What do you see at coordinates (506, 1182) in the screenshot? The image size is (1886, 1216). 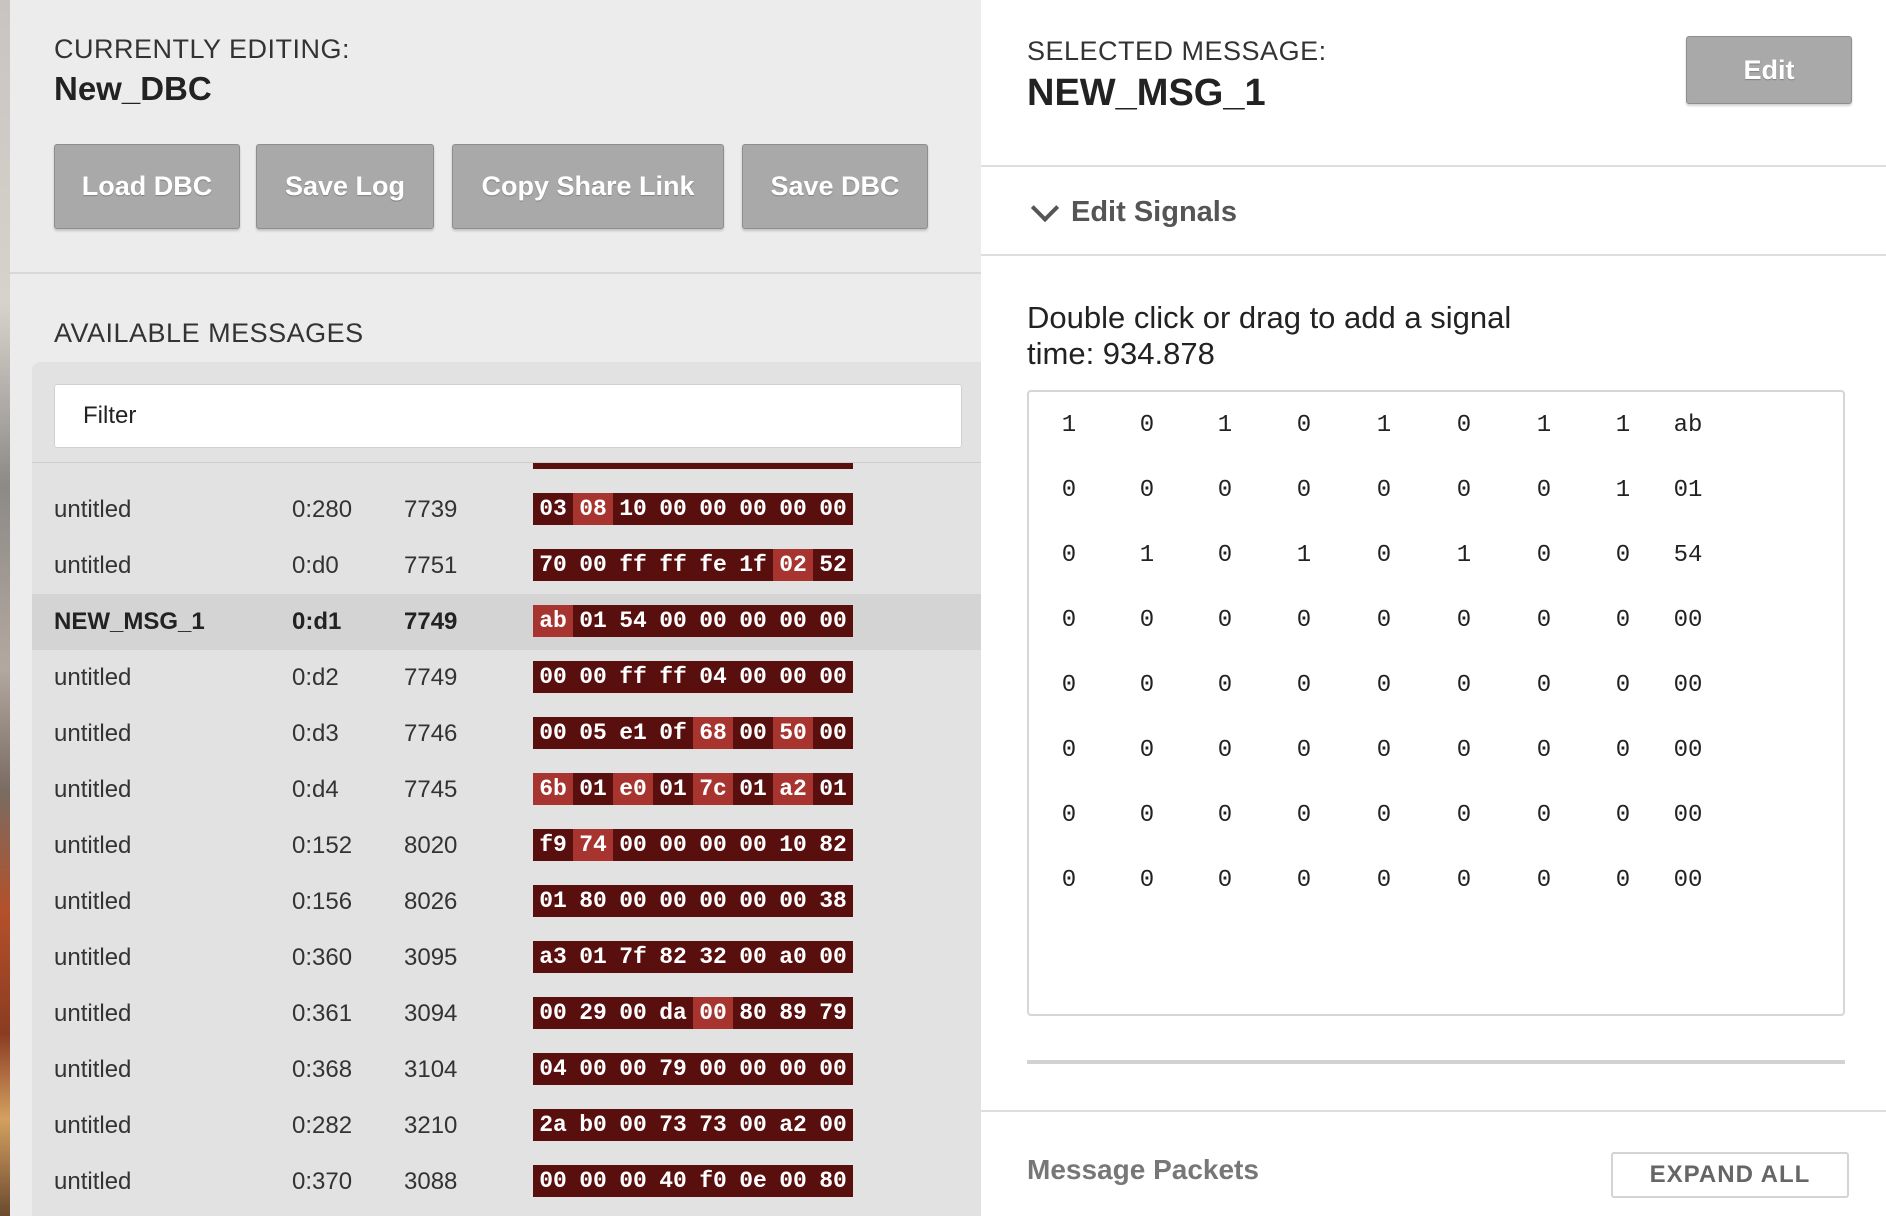 I see `message-row: untitled 0:370 3088 00 00 00 40 f0 0e 00 80` at bounding box center [506, 1182].